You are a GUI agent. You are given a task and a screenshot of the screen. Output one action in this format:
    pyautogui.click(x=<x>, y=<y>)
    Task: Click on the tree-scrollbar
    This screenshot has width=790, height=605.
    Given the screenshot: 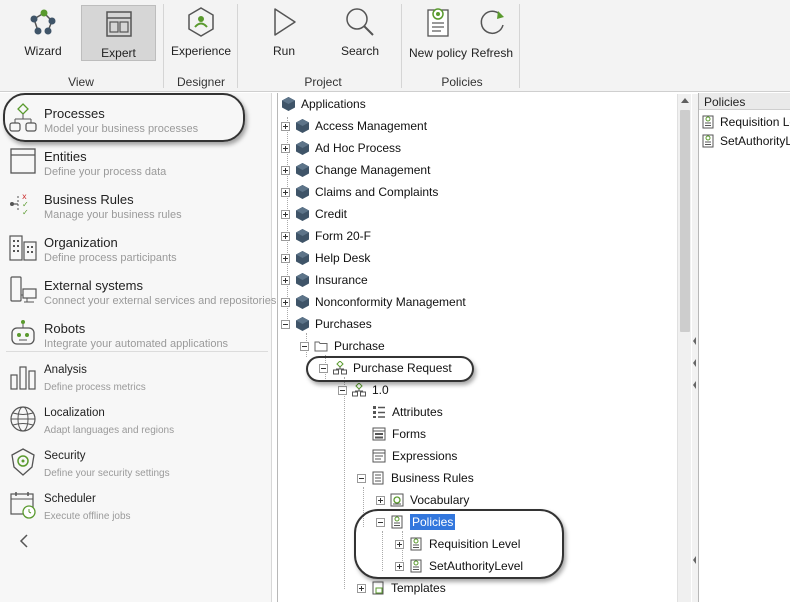 What is the action you would take?
    pyautogui.click(x=684, y=348)
    